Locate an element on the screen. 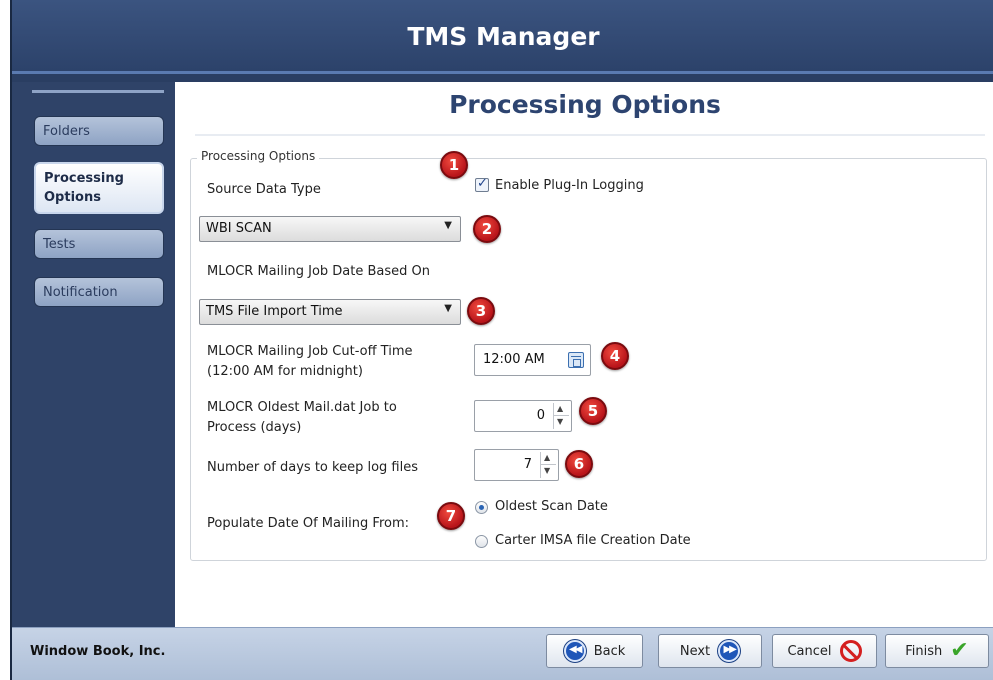 This screenshot has height=680, width=993. select-value: TMS File Import Time is located at coordinates (274, 311).